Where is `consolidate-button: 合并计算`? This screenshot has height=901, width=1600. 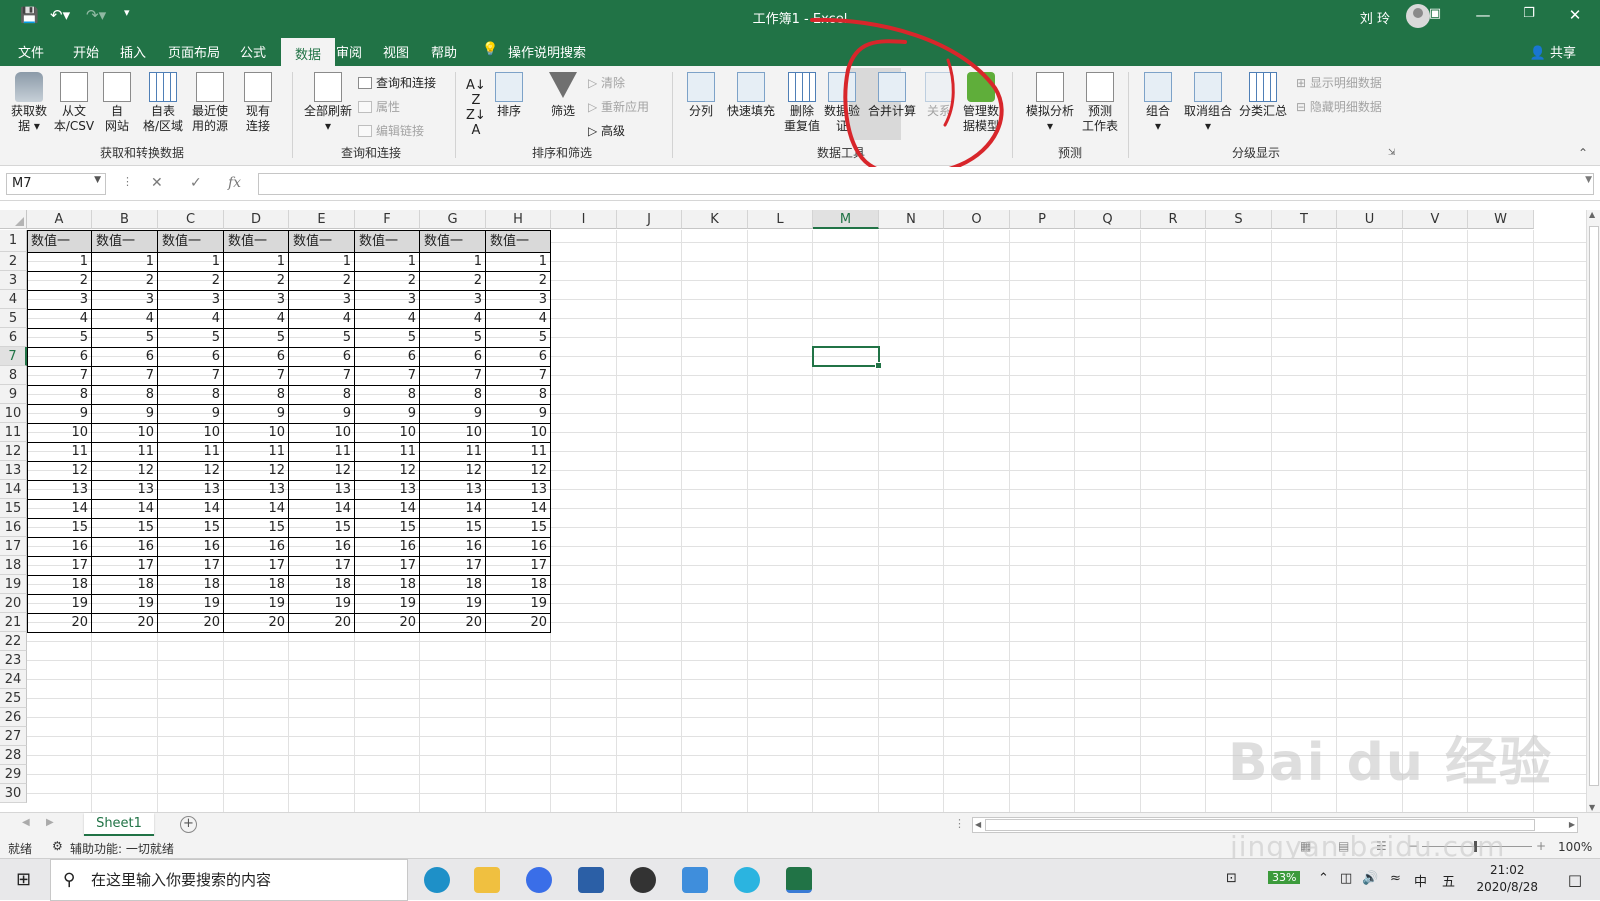 consolidate-button: 合并计算 is located at coordinates (892, 95).